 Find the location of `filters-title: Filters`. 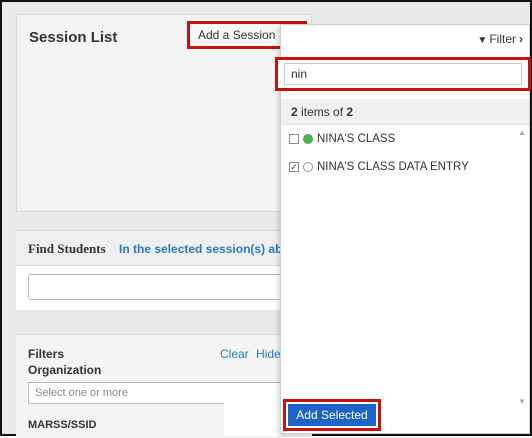

filters-title: Filters is located at coordinates (46, 354).